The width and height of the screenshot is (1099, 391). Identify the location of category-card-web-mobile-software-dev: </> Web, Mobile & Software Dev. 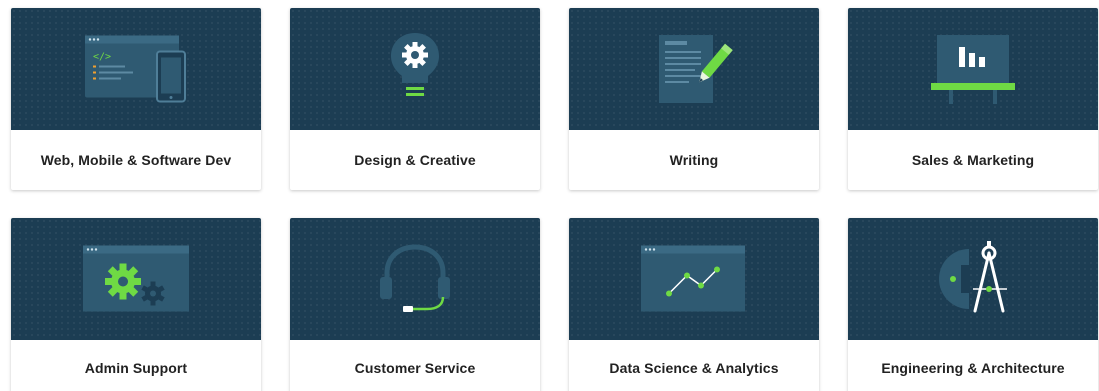
(136, 99).